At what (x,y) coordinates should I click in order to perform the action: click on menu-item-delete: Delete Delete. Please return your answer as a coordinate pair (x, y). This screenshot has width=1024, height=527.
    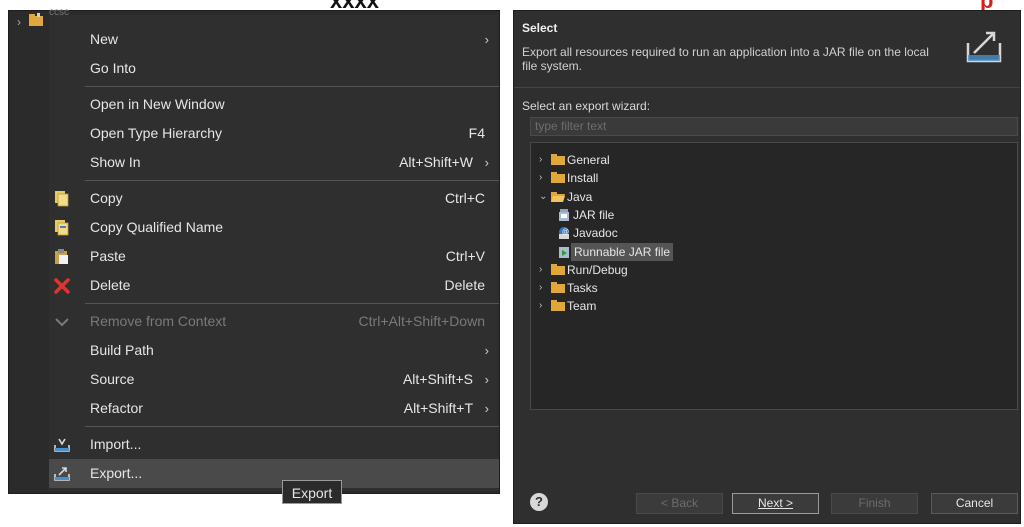
    Looking at the image, I should click on (274, 285).